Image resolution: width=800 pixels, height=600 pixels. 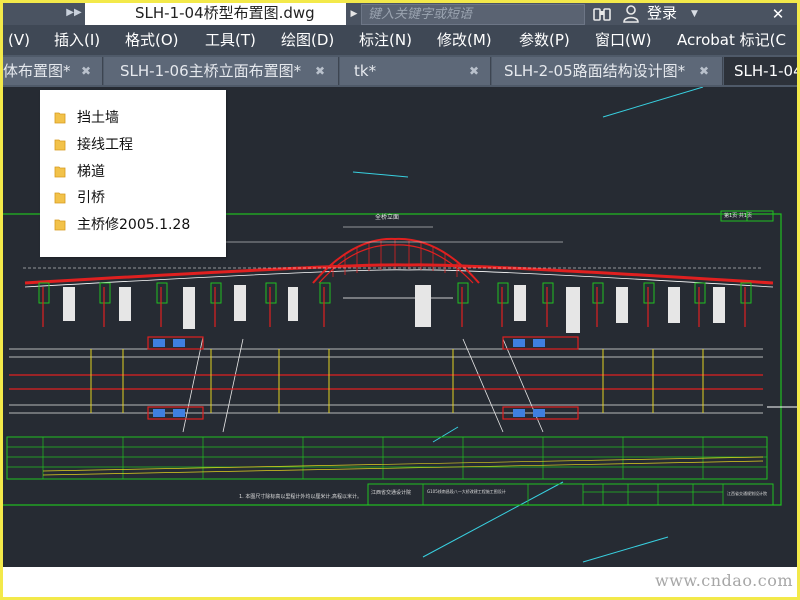 What do you see at coordinates (464, 40) in the screenshot?
I see `menu-modify: 修改(M)` at bounding box center [464, 40].